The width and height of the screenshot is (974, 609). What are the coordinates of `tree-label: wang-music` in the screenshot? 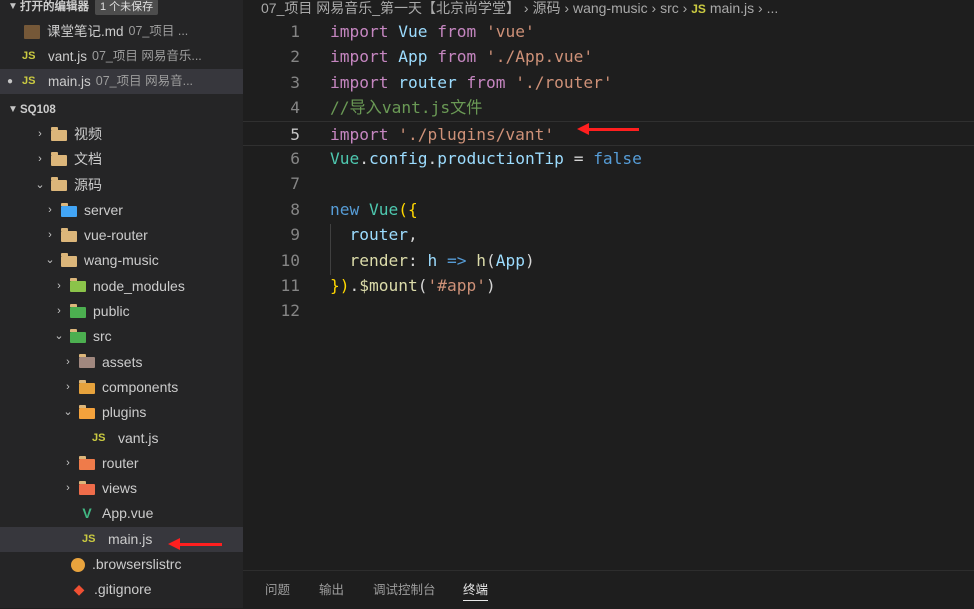 It's located at (121, 260).